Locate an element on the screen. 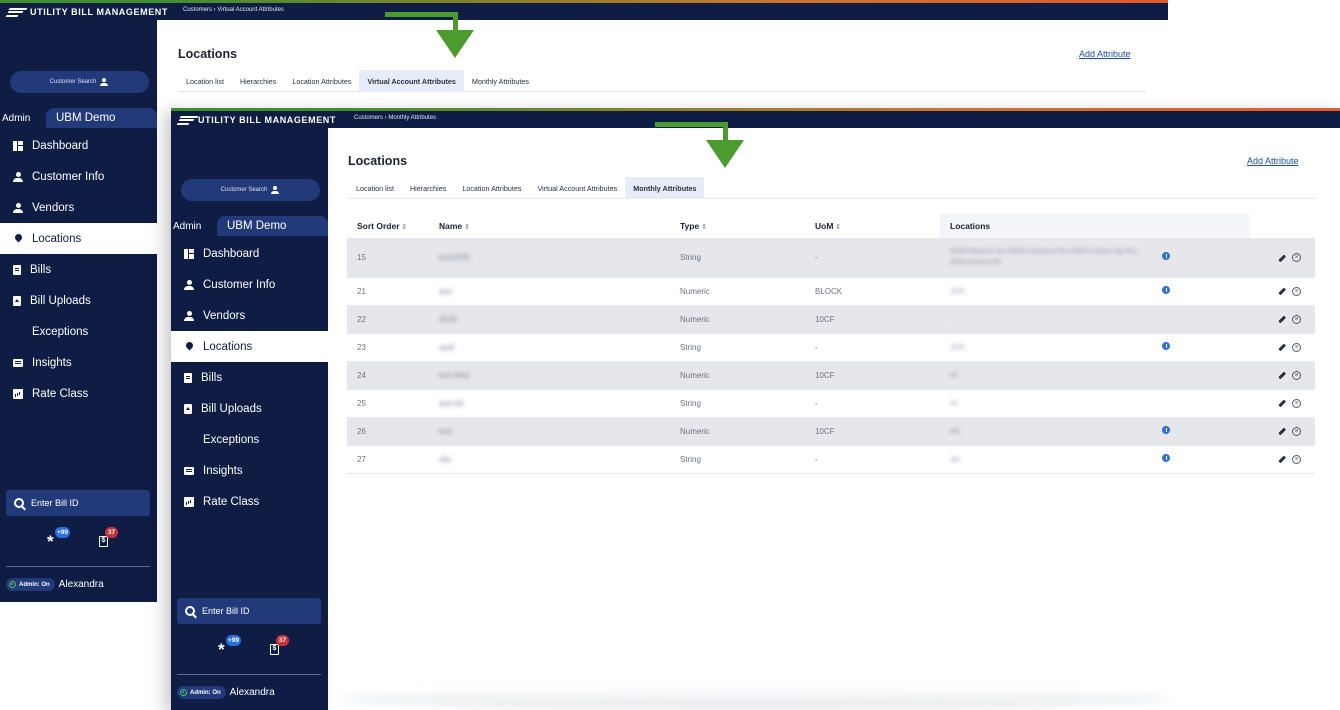 This screenshot has height=710, width=1340. cell-locations-value: - is located at coordinates (951, 319).